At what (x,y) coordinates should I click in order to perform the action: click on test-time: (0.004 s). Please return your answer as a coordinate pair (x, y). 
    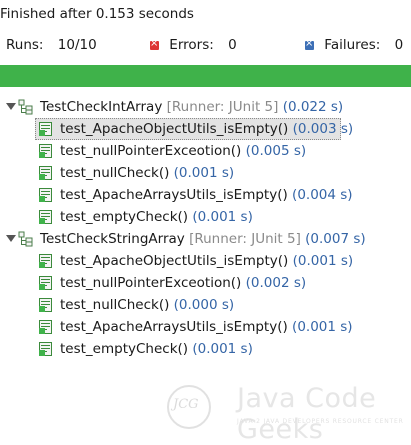
    Looking at the image, I should click on (322, 195).